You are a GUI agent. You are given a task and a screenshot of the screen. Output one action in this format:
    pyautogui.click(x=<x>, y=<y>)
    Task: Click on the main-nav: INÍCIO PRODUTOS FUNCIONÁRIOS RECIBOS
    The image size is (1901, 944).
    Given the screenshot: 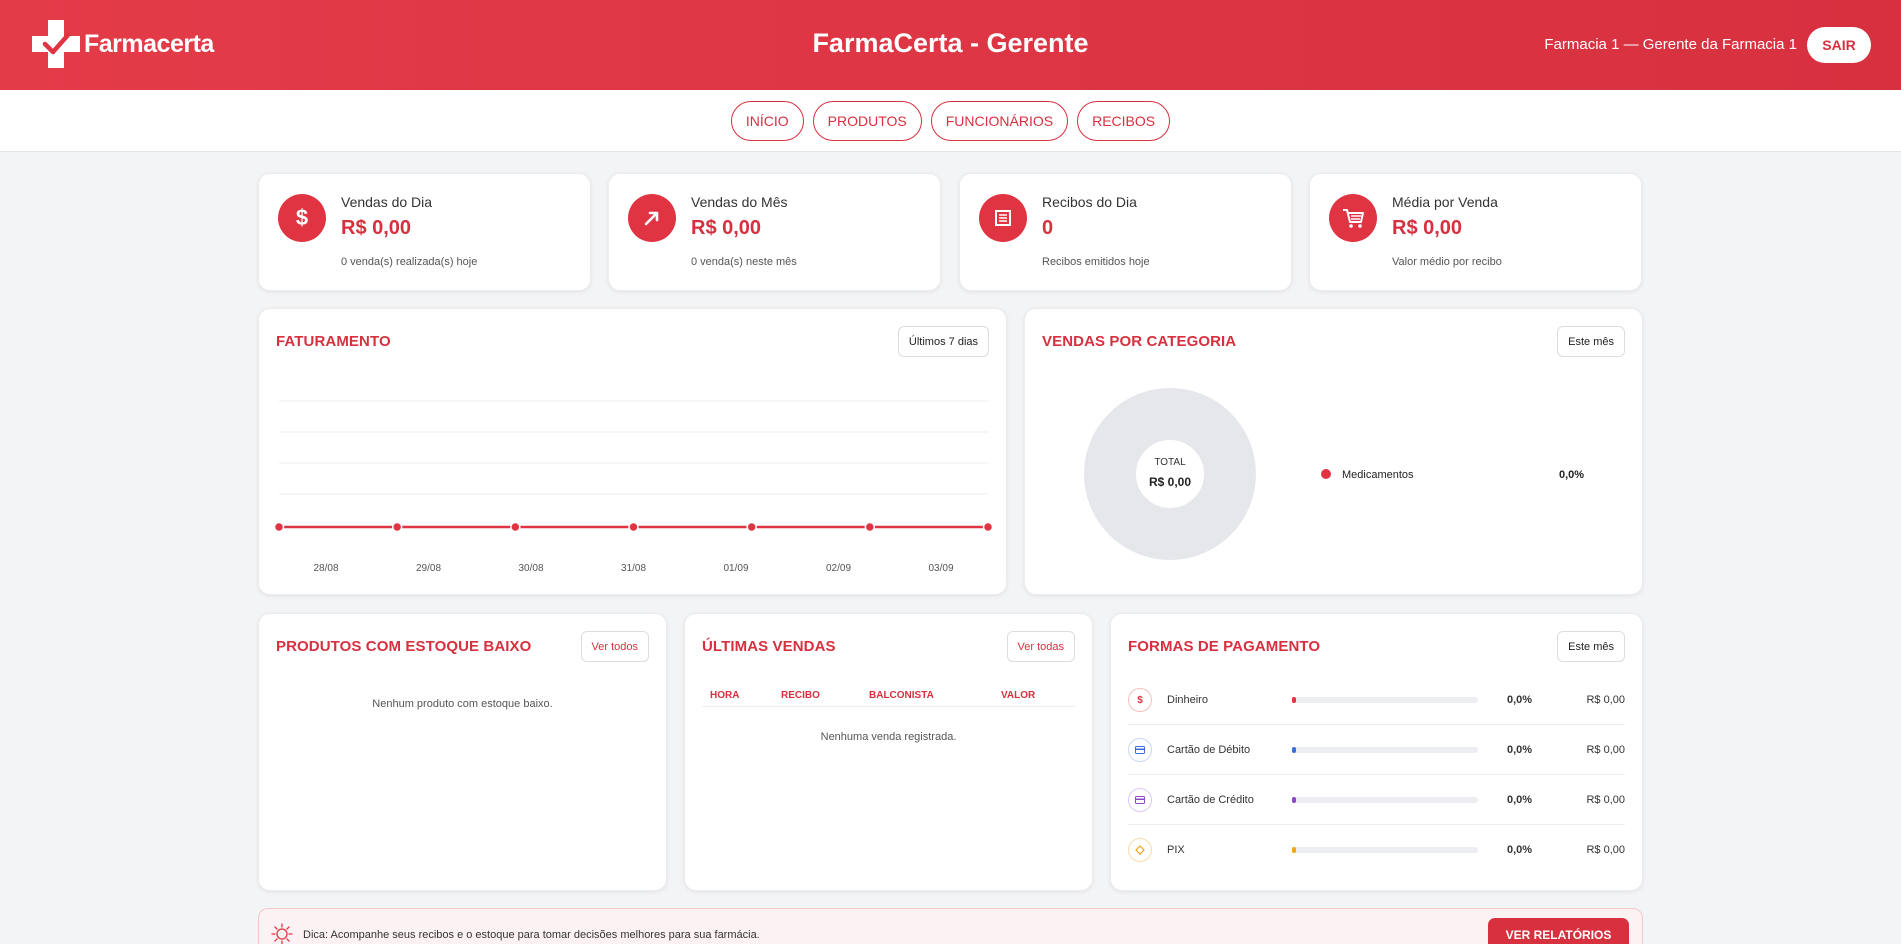 What is the action you would take?
    pyautogui.click(x=950, y=121)
    